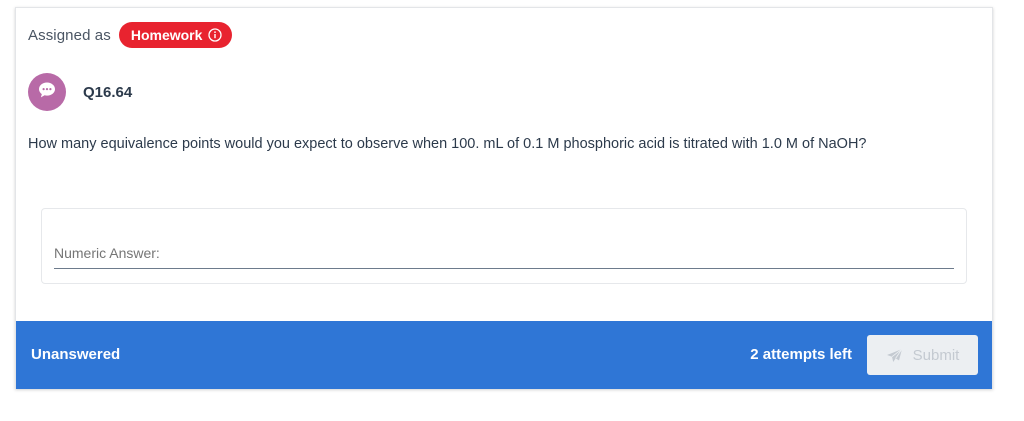  I want to click on question-avatar, so click(47, 92).